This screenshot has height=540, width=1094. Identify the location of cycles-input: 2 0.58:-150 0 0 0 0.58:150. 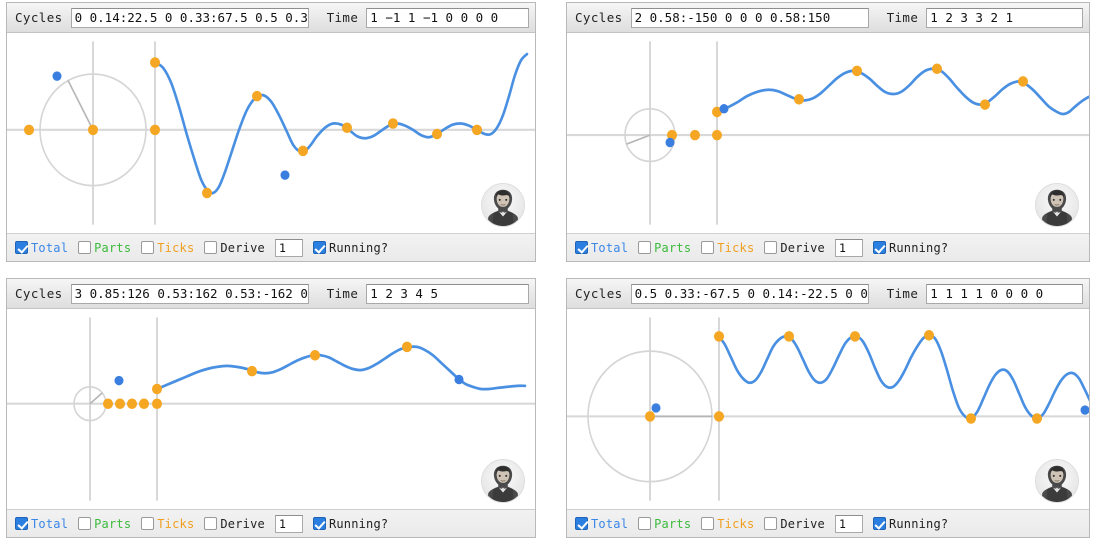
(749, 17).